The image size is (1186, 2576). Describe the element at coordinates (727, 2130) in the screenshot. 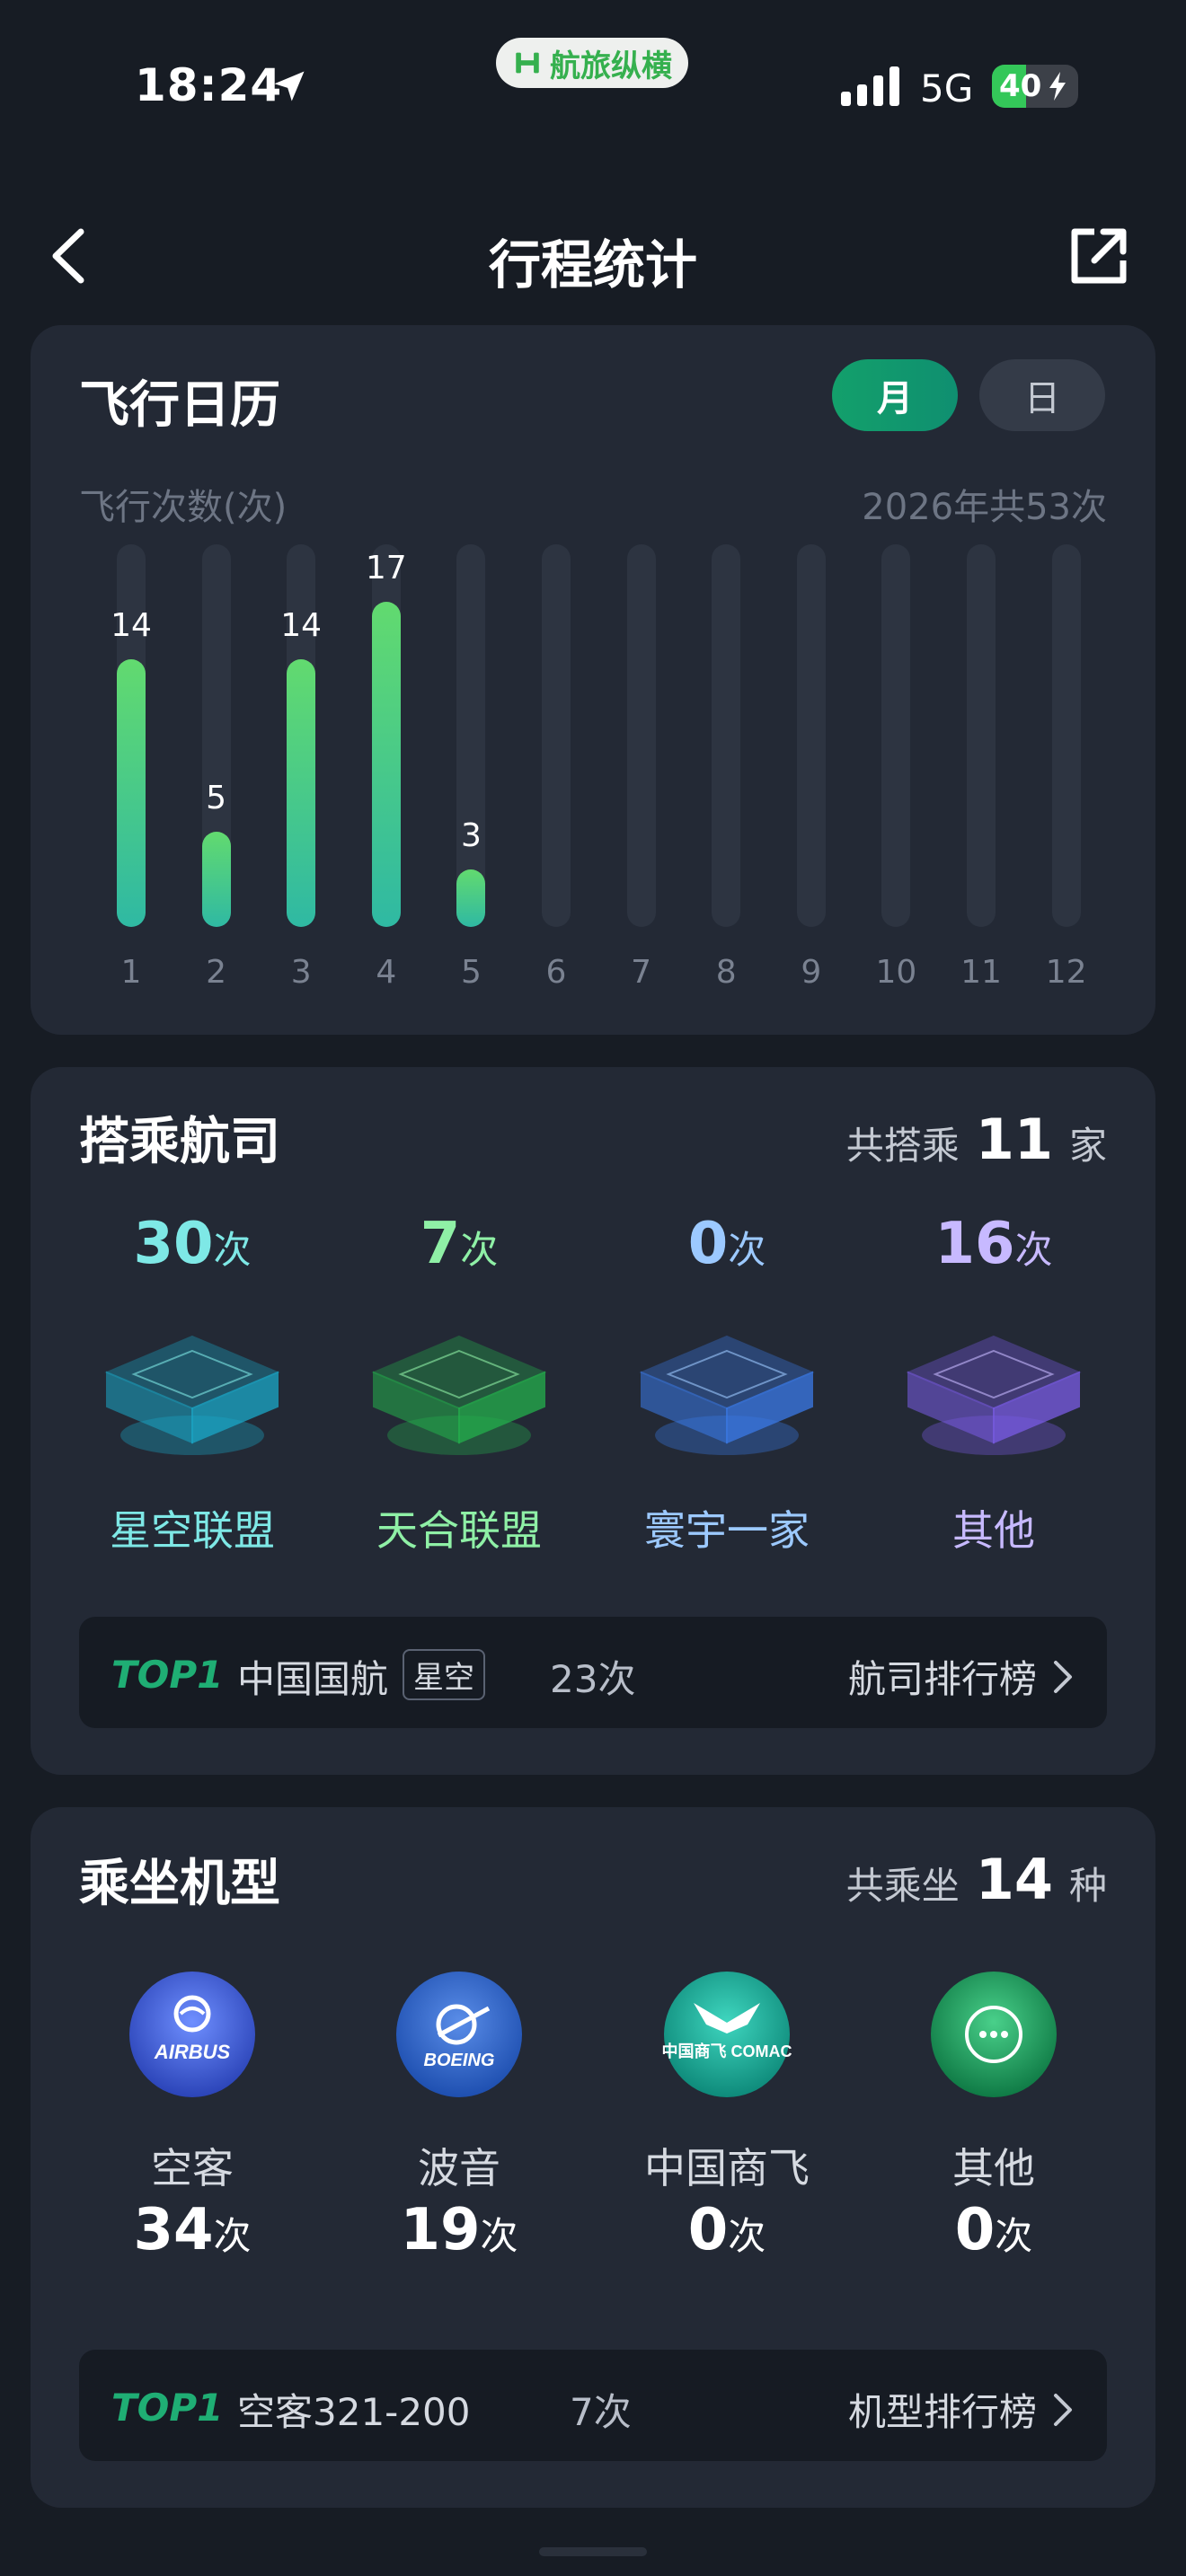

I see `aircraft-maker-item: 中国商飞 COMAC 中国商飞 0次` at that location.